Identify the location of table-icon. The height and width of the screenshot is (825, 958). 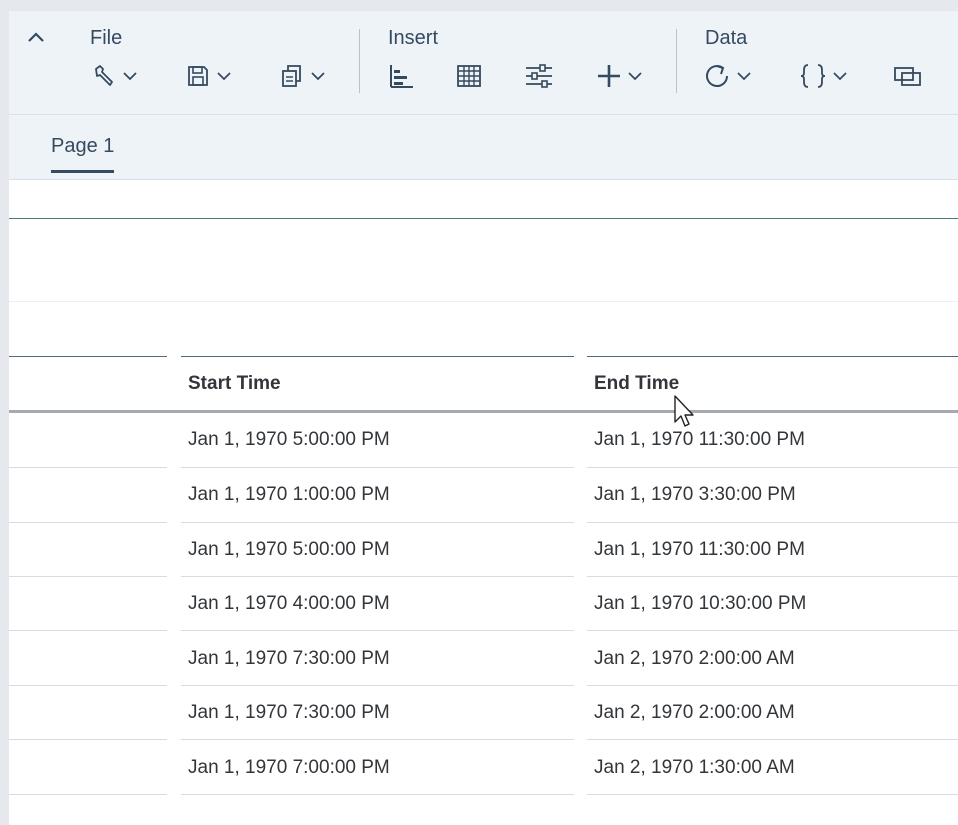
(469, 76).